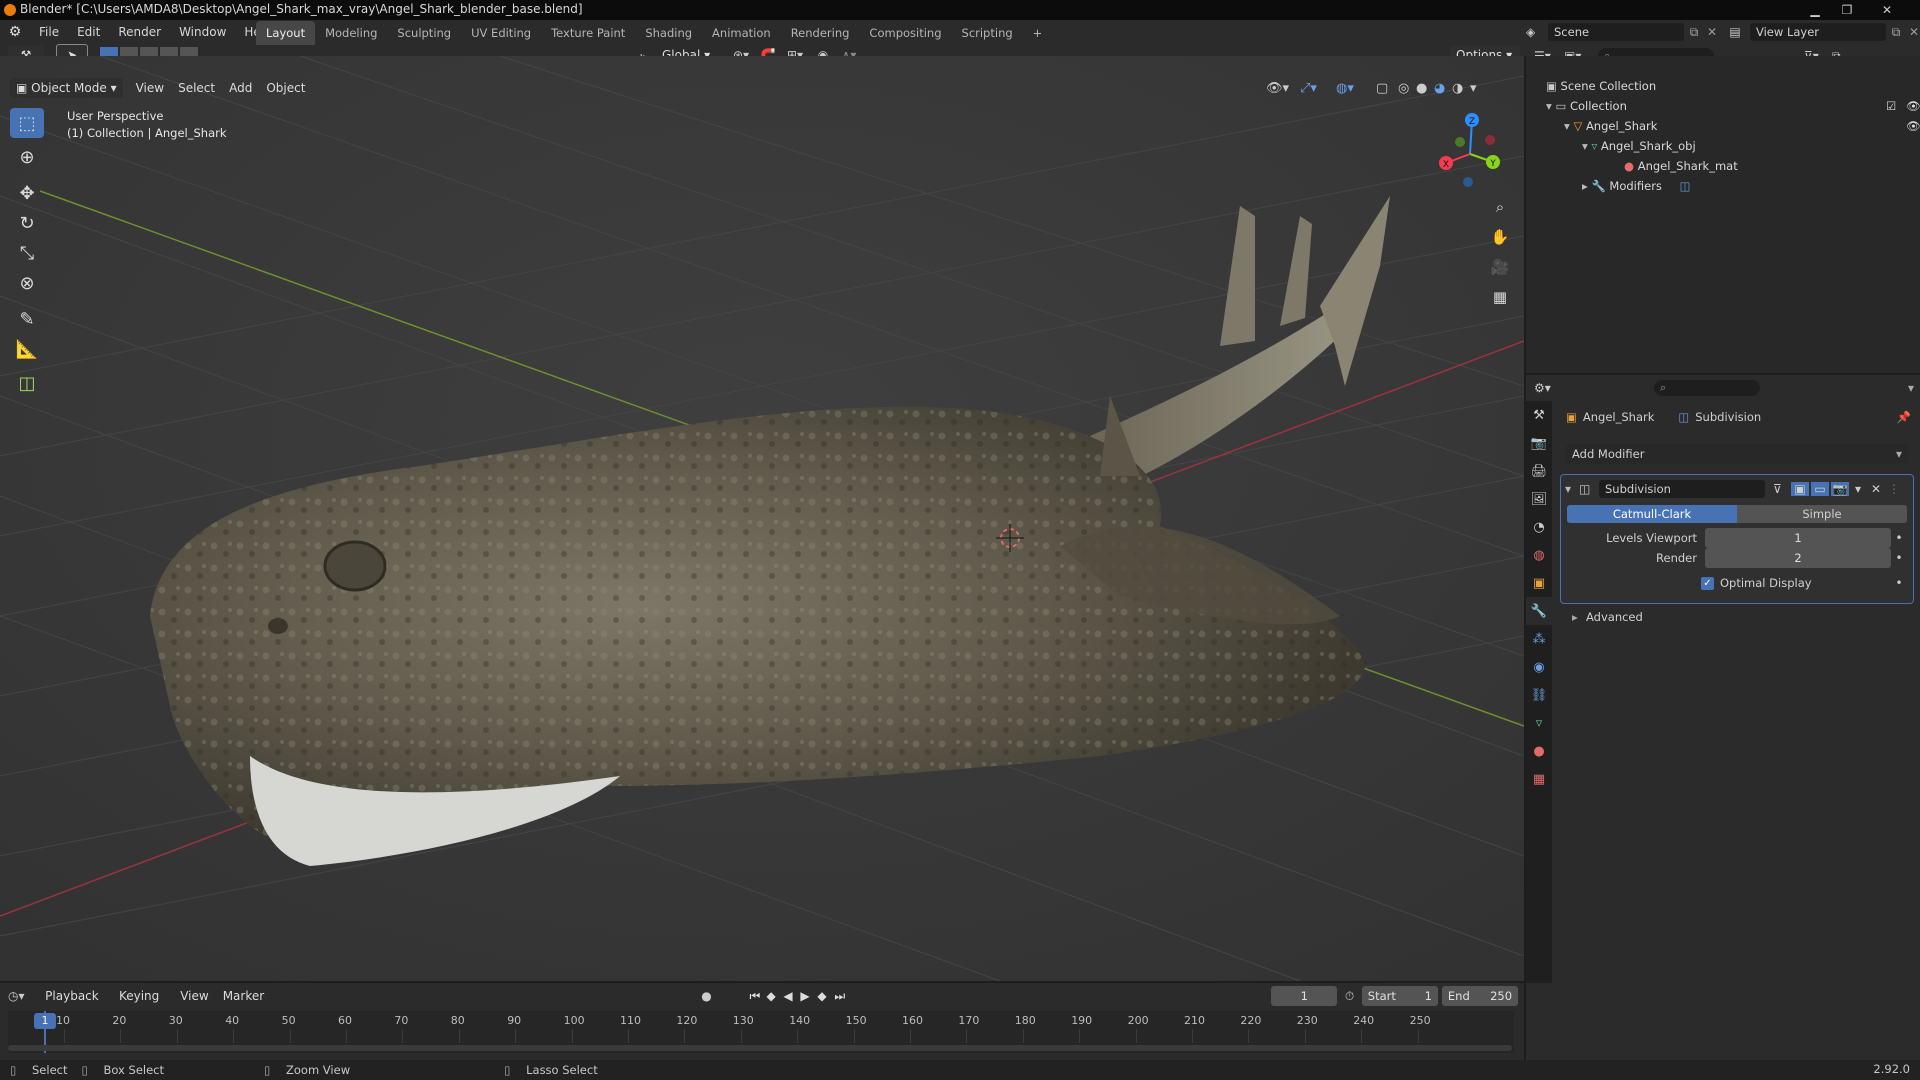 Image resolution: width=1920 pixels, height=1080 pixels. What do you see at coordinates (1539, 723) in the screenshot?
I see `data-tab-icon: ▿` at bounding box center [1539, 723].